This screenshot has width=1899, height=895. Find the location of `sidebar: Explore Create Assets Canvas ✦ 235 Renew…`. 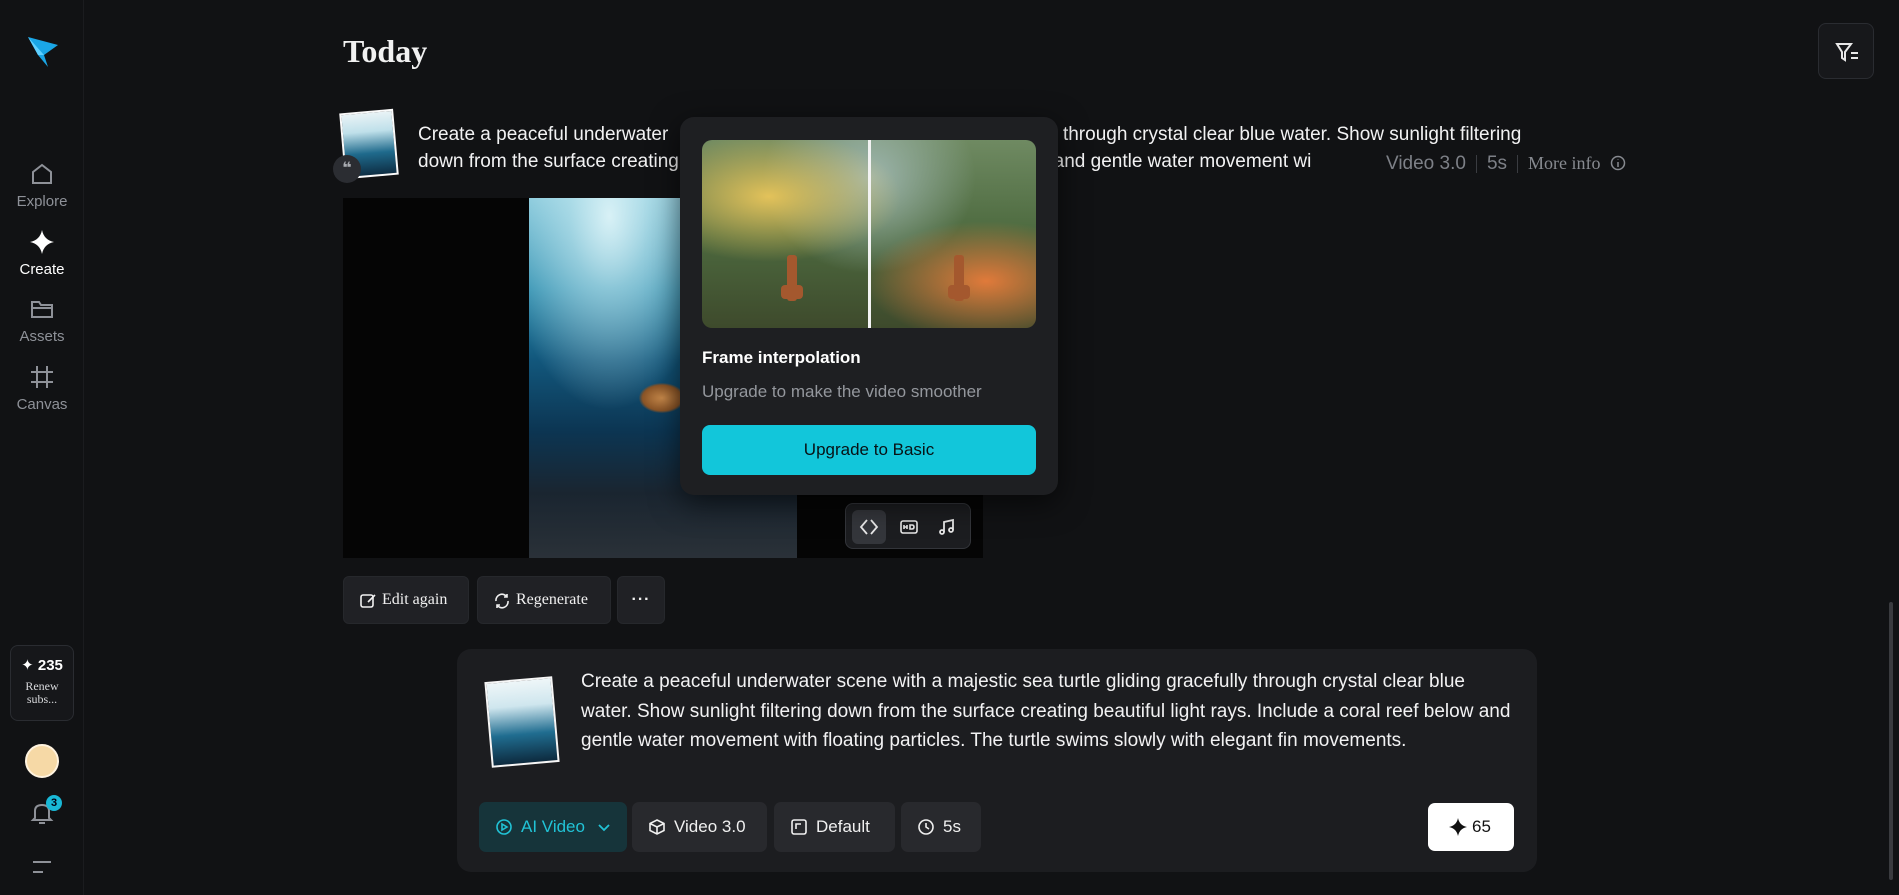

sidebar: Explore Create Assets Canvas ✦ 235 Renew… is located at coordinates (42, 447).